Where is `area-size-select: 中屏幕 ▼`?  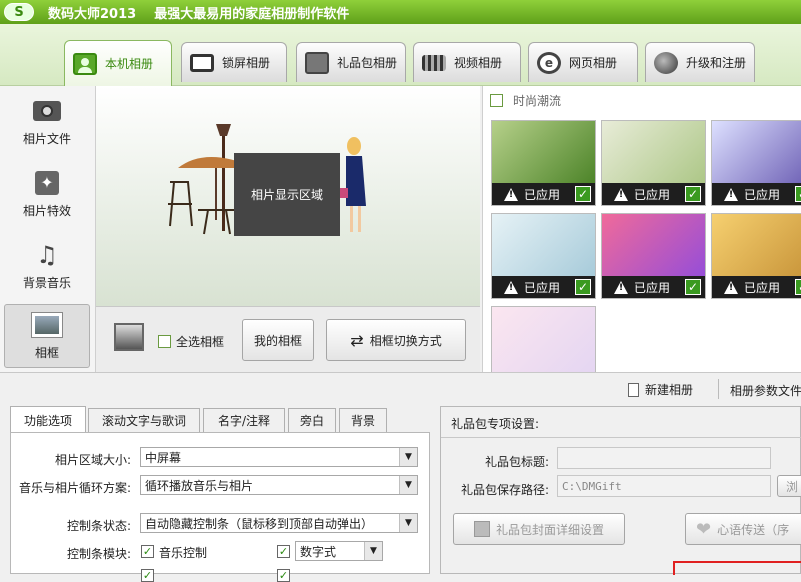 area-size-select: 中屏幕 ▼ is located at coordinates (279, 457).